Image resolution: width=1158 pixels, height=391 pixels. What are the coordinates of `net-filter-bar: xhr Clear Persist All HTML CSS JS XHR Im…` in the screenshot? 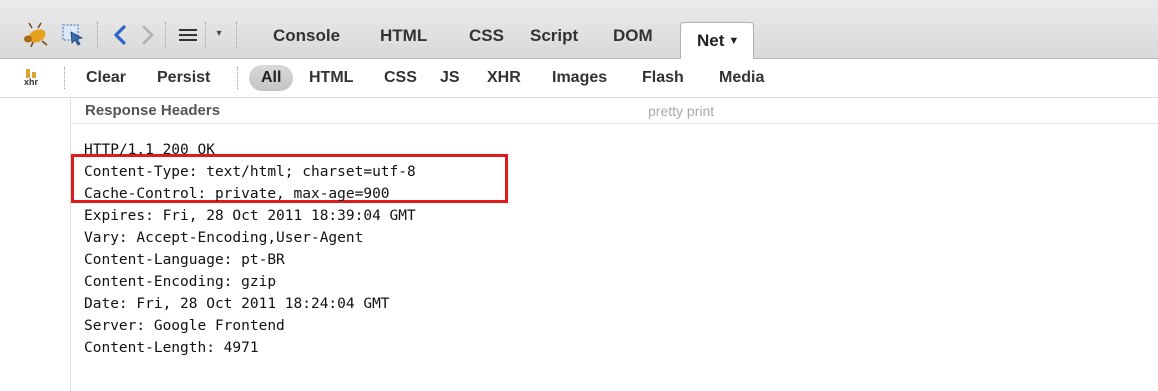 It's located at (579, 78).